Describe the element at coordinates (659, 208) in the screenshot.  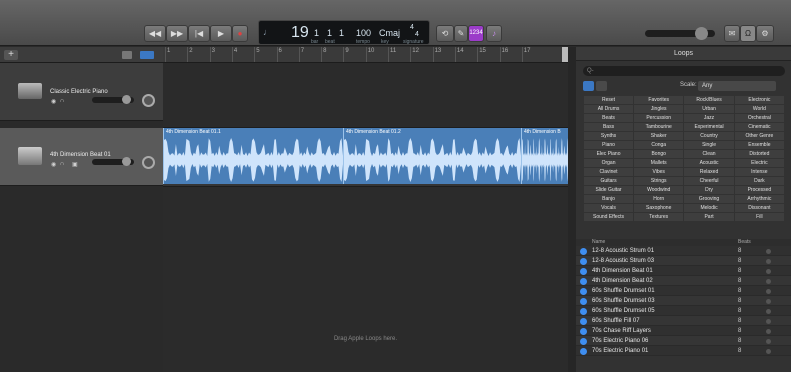
I see `keyword-button: Saxophone` at that location.